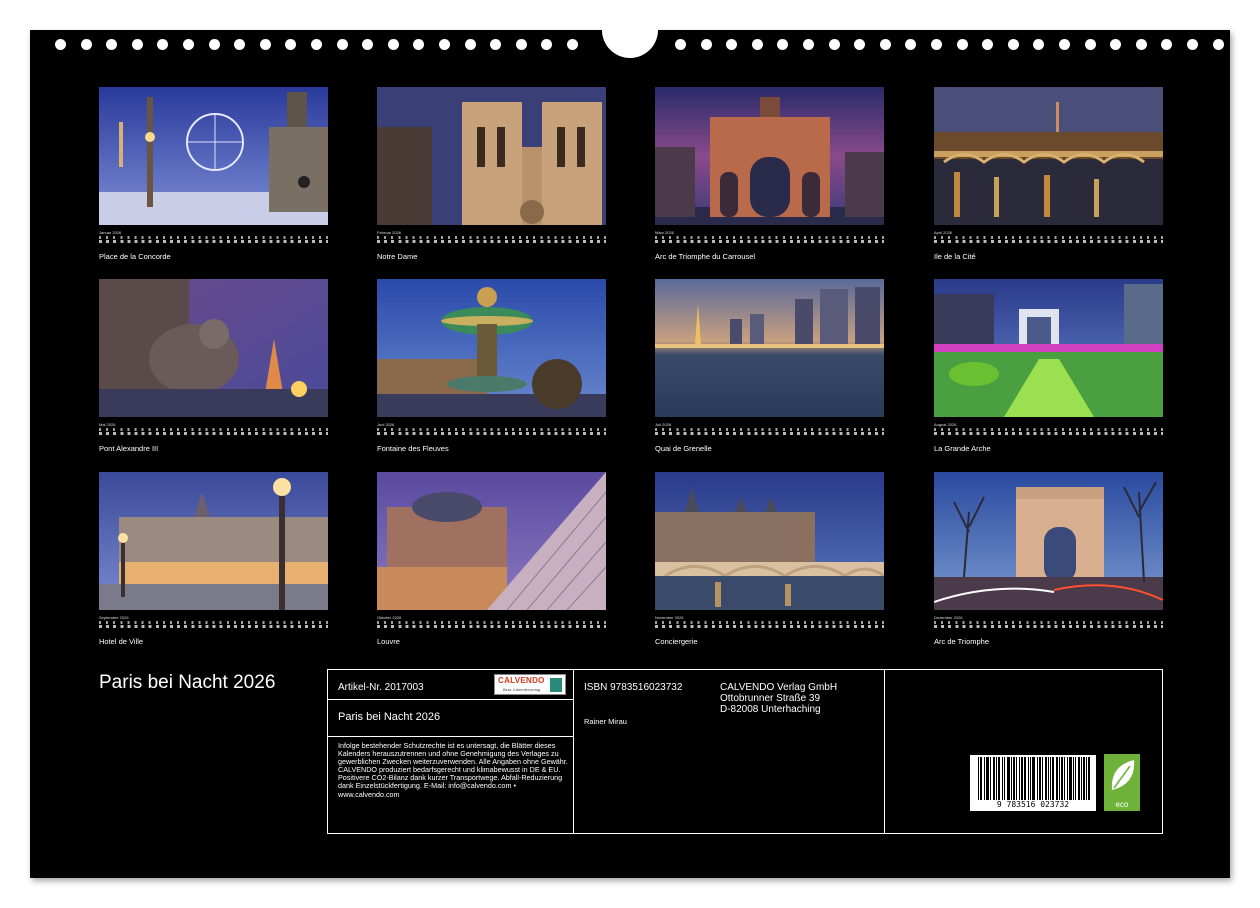 The height and width of the screenshot is (908, 1260). I want to click on publisher-name: CALVENDO Verlag GmbH, so click(778, 687).